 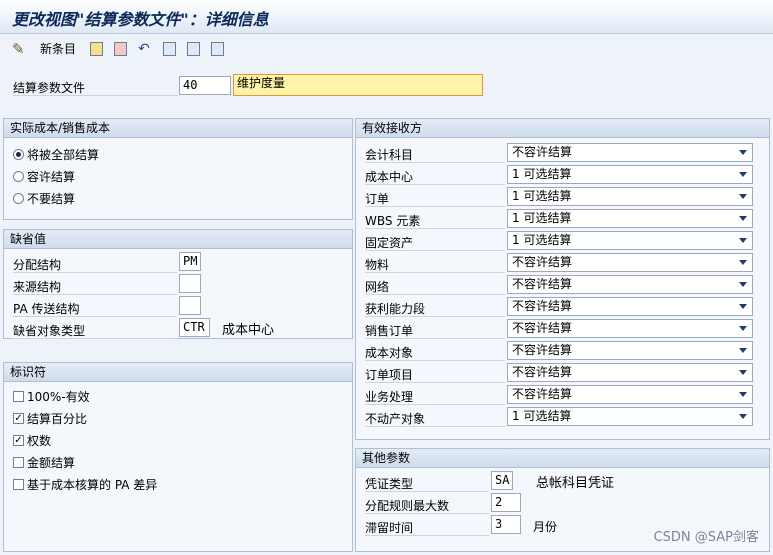 What do you see at coordinates (178, 128) in the screenshot?
I see `actual-cost-title: 实际成本/销售成本` at bounding box center [178, 128].